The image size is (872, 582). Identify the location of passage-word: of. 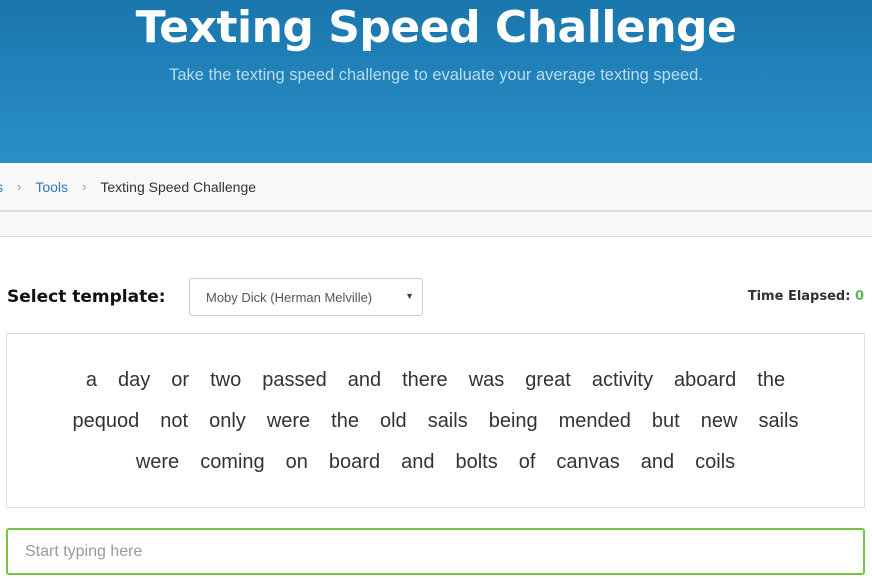
(527, 462).